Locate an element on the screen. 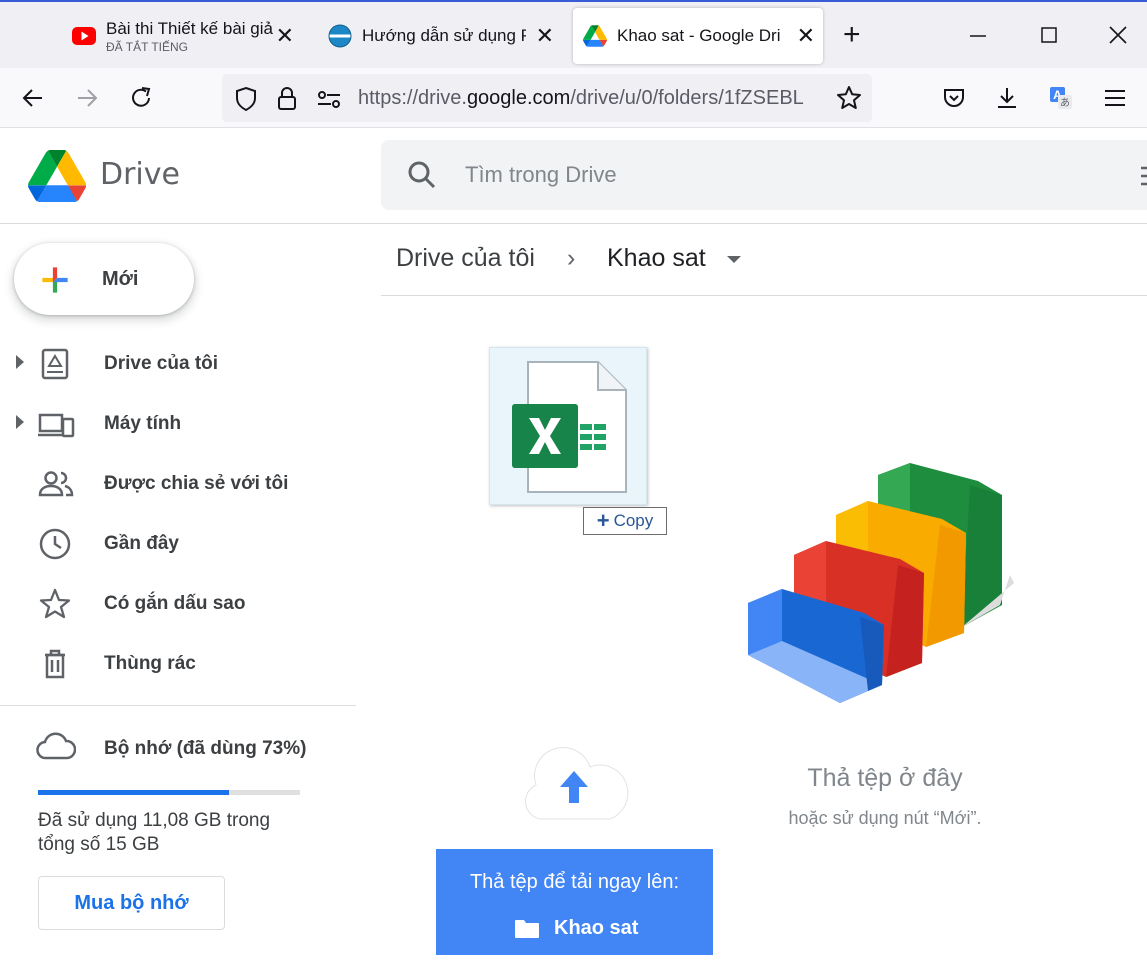 The height and width of the screenshot is (961, 1147). sidebar-item-my-drive: Drive của tôi is located at coordinates (178, 363).